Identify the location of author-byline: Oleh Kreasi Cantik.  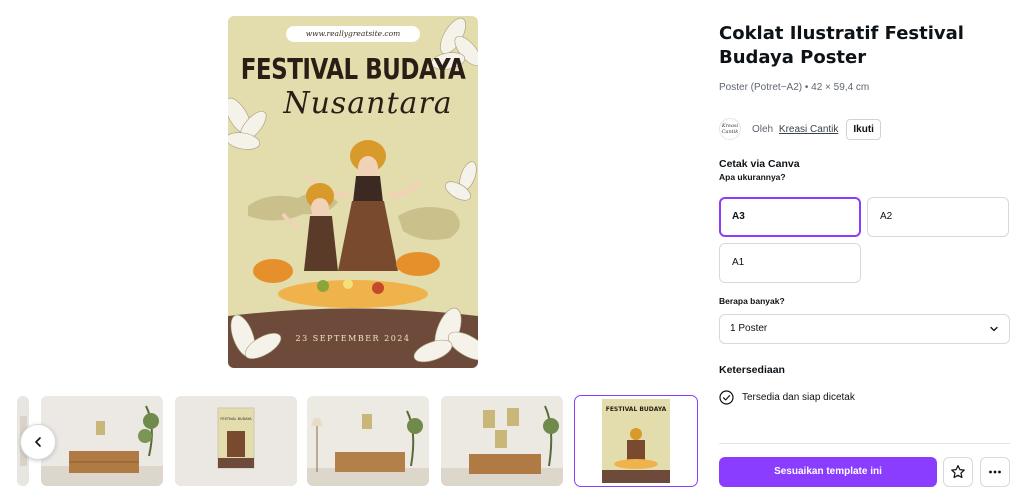
(795, 129).